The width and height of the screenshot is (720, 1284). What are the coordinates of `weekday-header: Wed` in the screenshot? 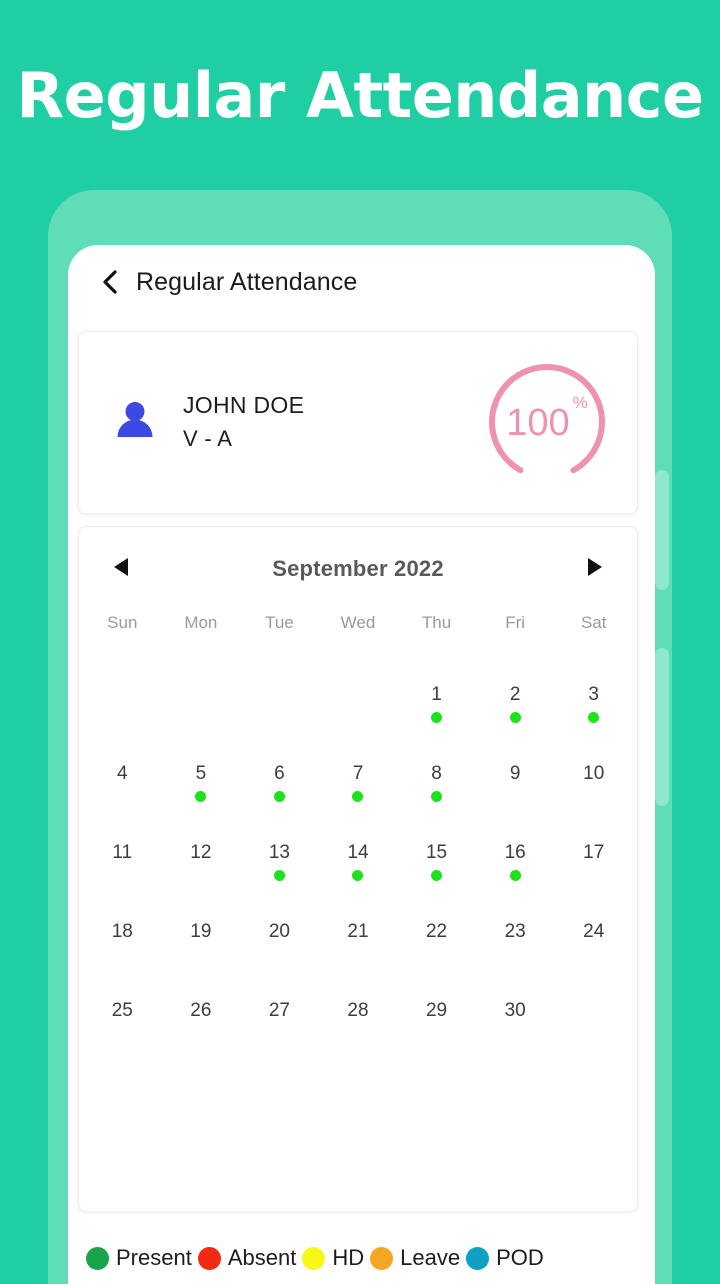 It's located at (358, 622).